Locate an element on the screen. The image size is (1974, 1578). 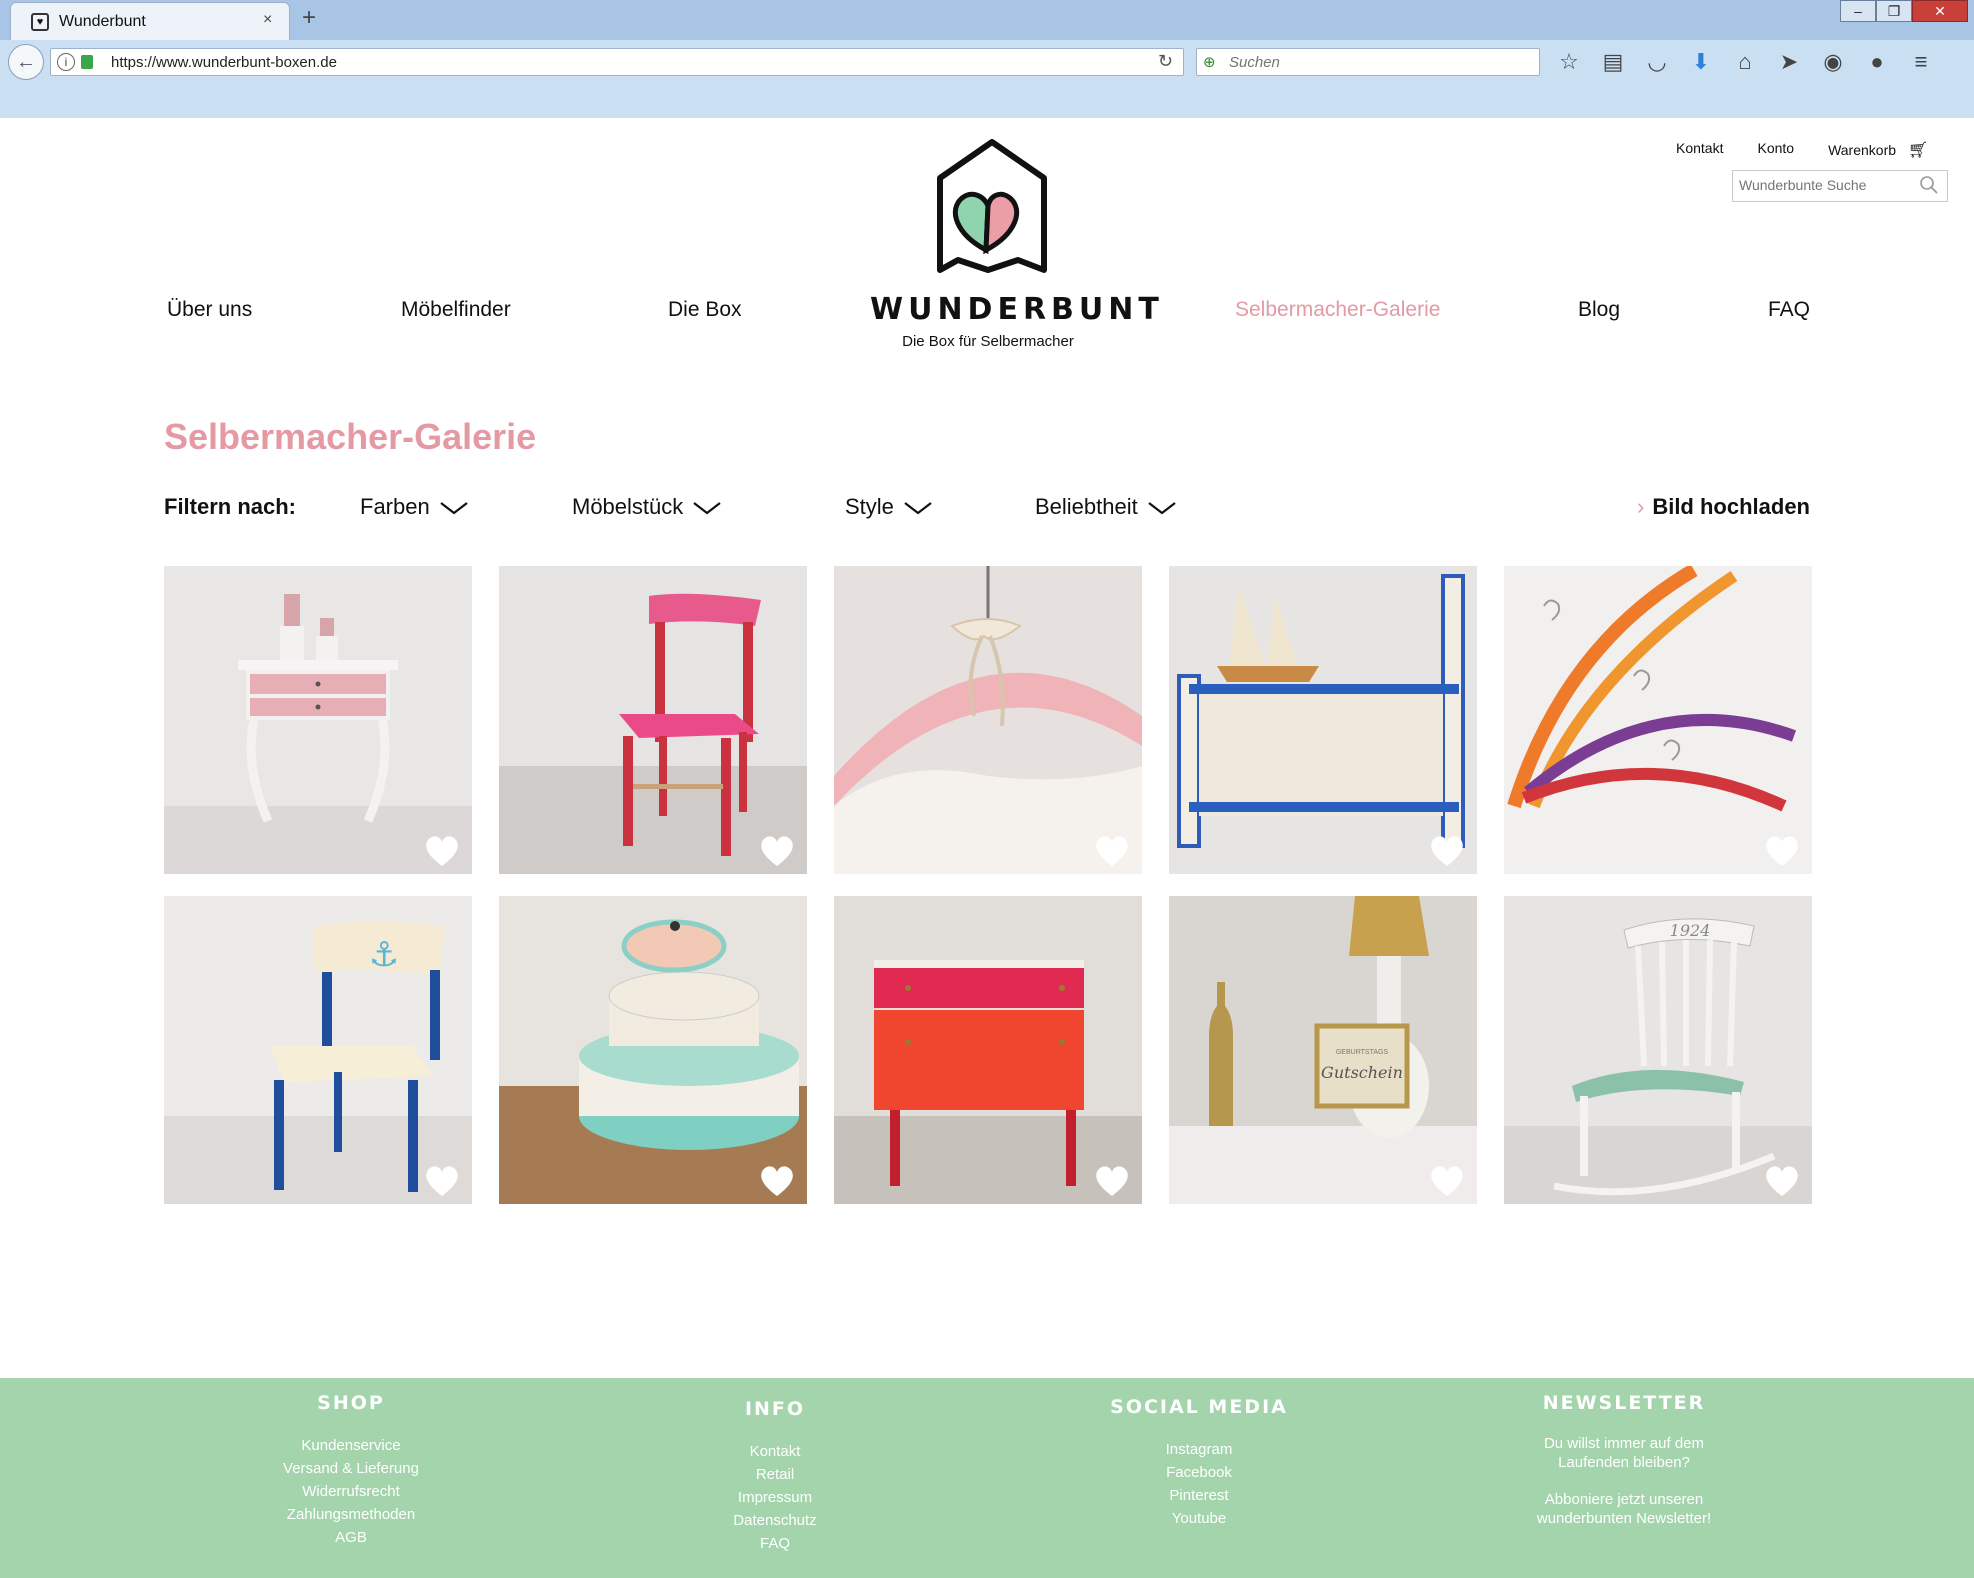
gallery-item: GEBURTSTAGS Gutschein is located at coordinates (1323, 1050).